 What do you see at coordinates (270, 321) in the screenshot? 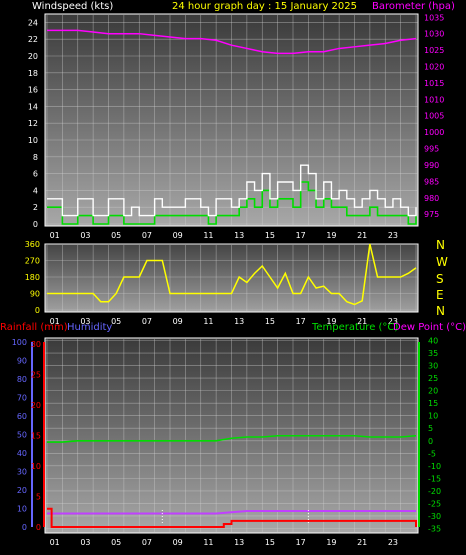
I see `dir-x-tick-15: 15` at bounding box center [270, 321].